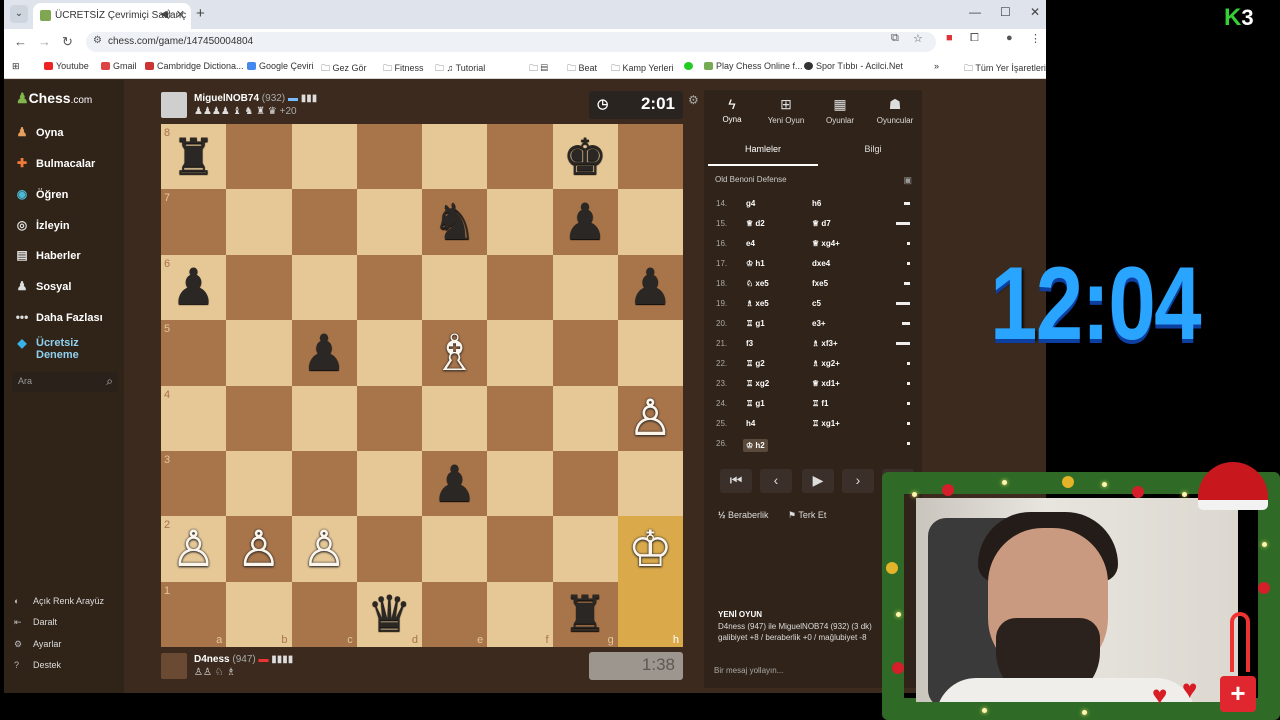  I want to click on square-c5: ♟, so click(324, 353).